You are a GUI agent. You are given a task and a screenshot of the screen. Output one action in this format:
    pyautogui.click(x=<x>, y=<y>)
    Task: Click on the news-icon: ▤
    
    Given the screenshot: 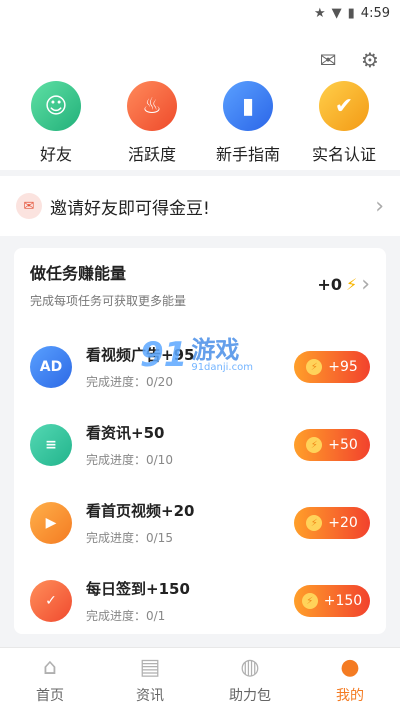 What is the action you would take?
    pyautogui.click(x=150, y=667)
    